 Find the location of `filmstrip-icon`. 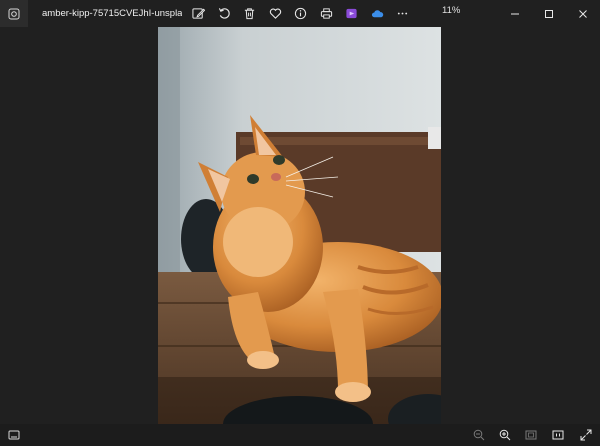

filmstrip-icon is located at coordinates (14, 435).